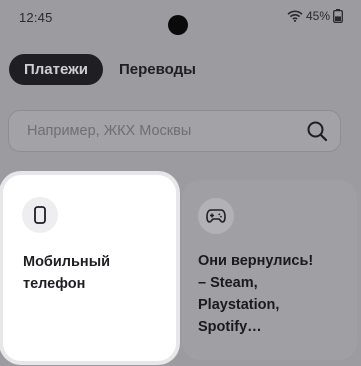 The image size is (361, 366). I want to click on smartphone-icon-container, so click(40, 215).